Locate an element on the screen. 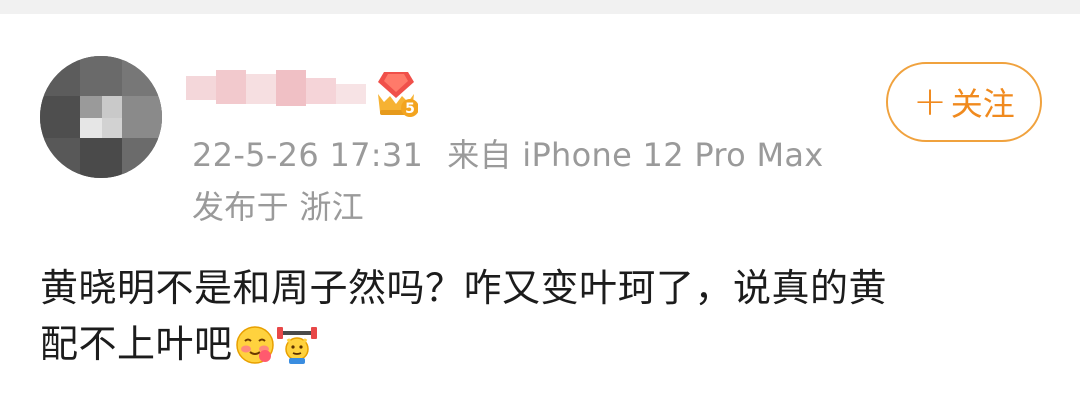  follow-label: 关注 is located at coordinates (982, 104).